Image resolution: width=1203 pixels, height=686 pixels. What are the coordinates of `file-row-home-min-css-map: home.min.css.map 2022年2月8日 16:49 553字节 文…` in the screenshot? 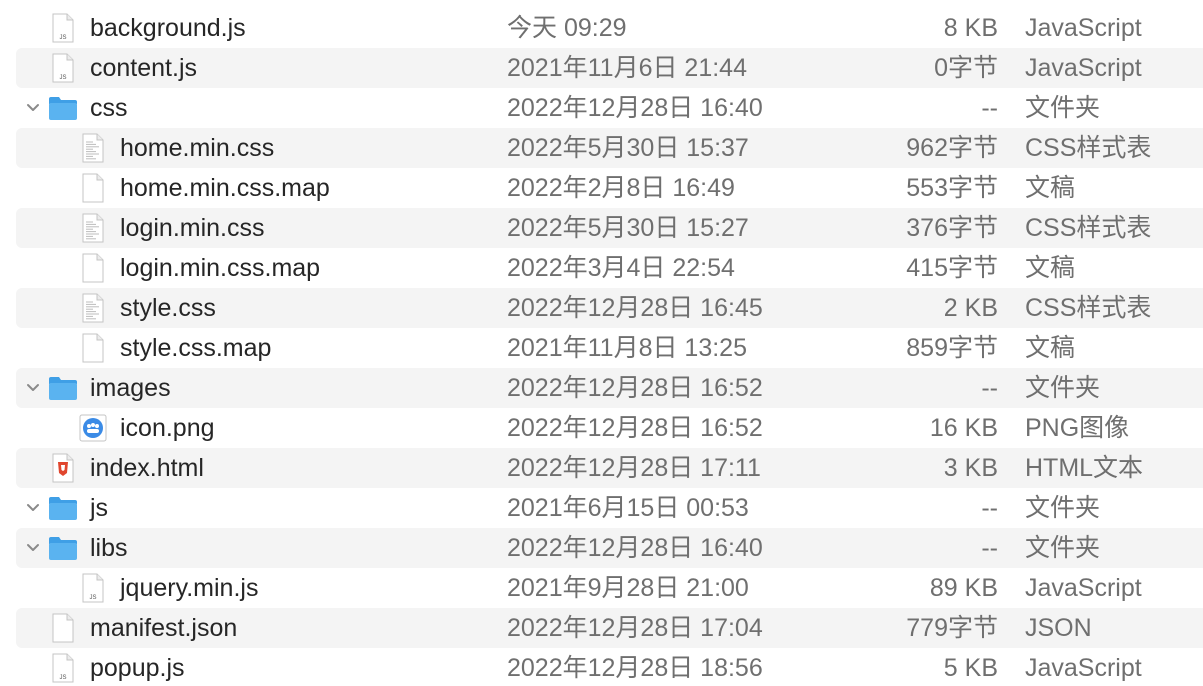 It's located at (609, 188).